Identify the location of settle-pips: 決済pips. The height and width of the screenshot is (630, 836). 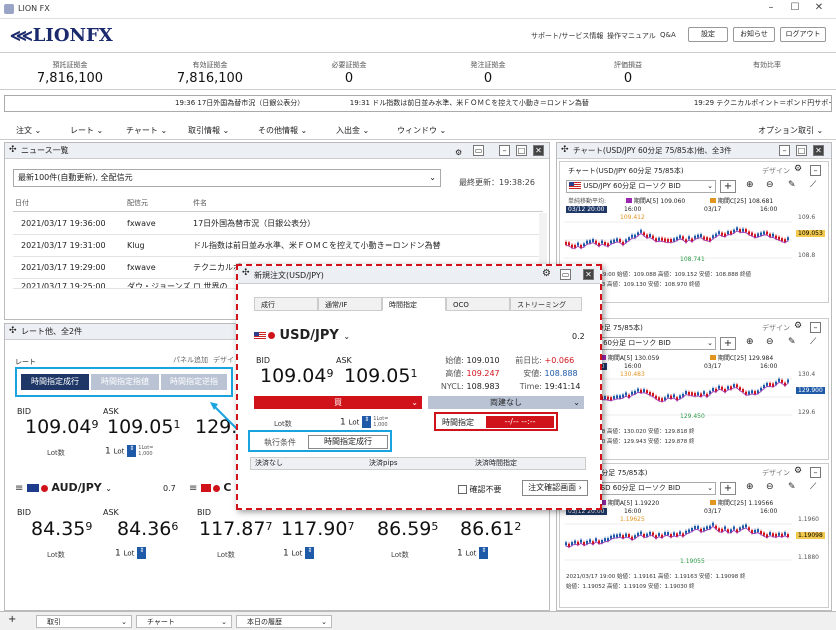
(383, 463).